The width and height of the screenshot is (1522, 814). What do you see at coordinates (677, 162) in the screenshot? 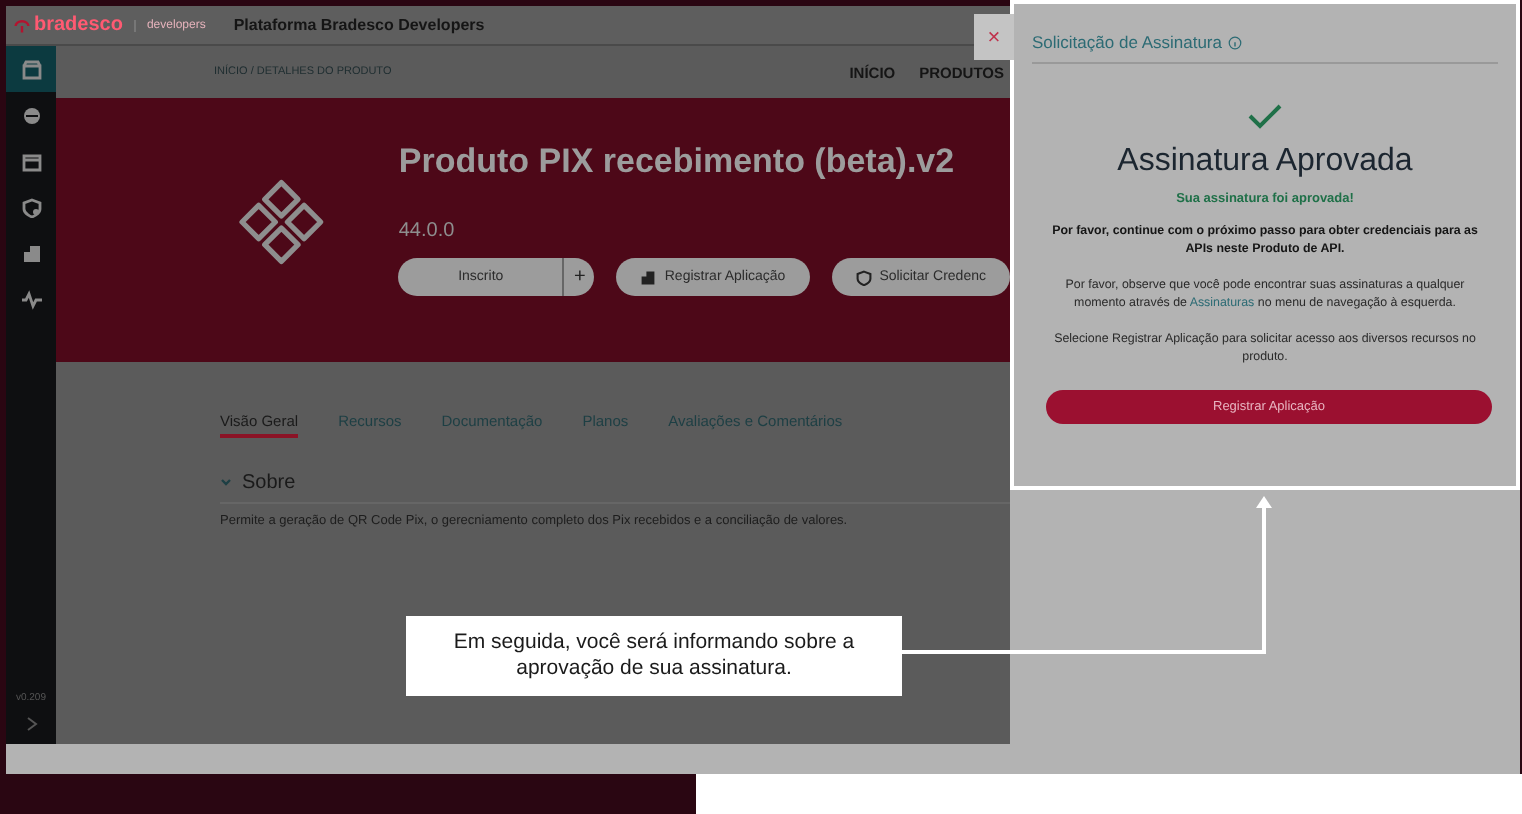
I see `product-title: Produto PIX recebimento (beta).v2` at bounding box center [677, 162].